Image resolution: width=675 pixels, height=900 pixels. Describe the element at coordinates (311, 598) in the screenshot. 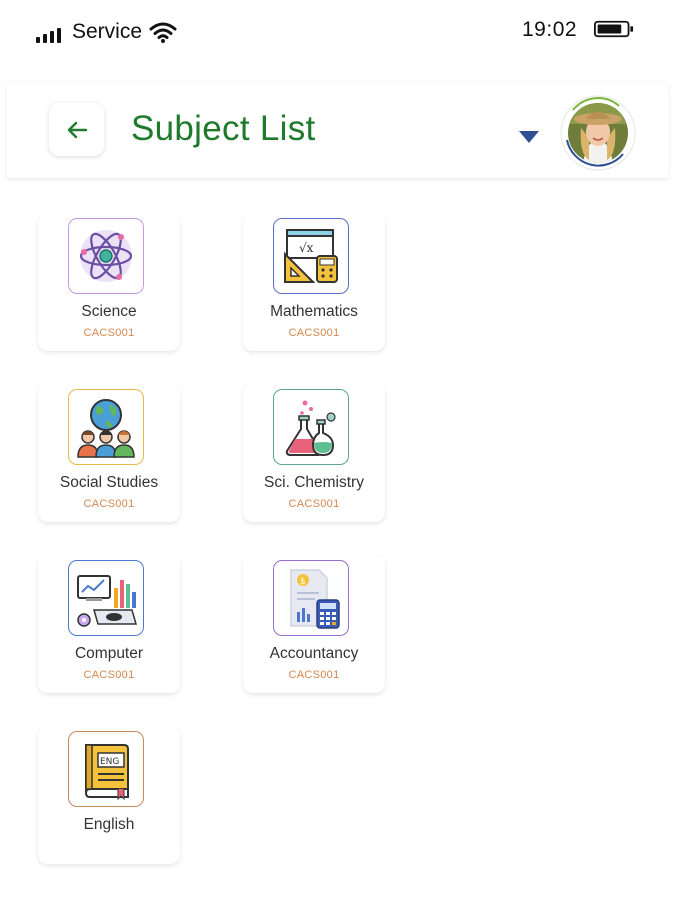

I see `accounting-calculator-icon: $` at that location.